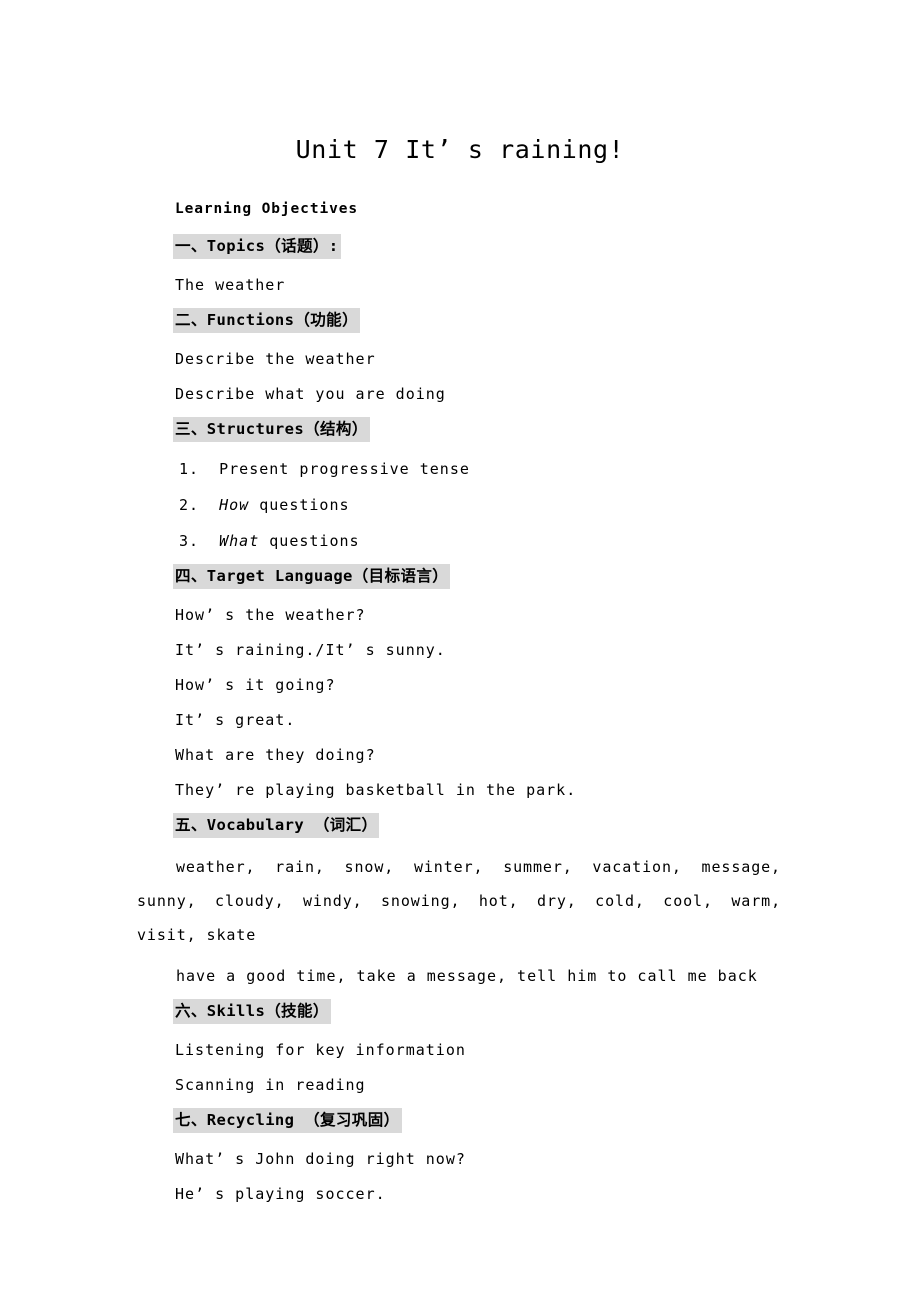 The width and height of the screenshot is (920, 1302). What do you see at coordinates (234, 505) in the screenshot?
I see `list-keyword: How` at bounding box center [234, 505].